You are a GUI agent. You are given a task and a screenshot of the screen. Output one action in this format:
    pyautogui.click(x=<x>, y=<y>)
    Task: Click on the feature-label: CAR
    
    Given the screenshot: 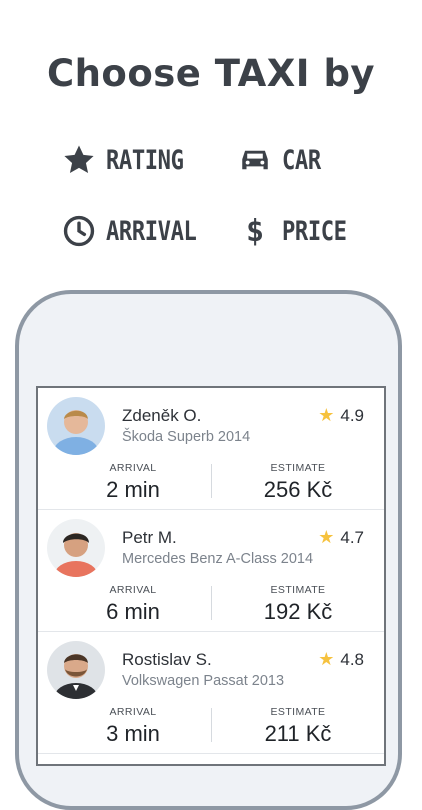 What is the action you would take?
    pyautogui.click(x=301, y=160)
    